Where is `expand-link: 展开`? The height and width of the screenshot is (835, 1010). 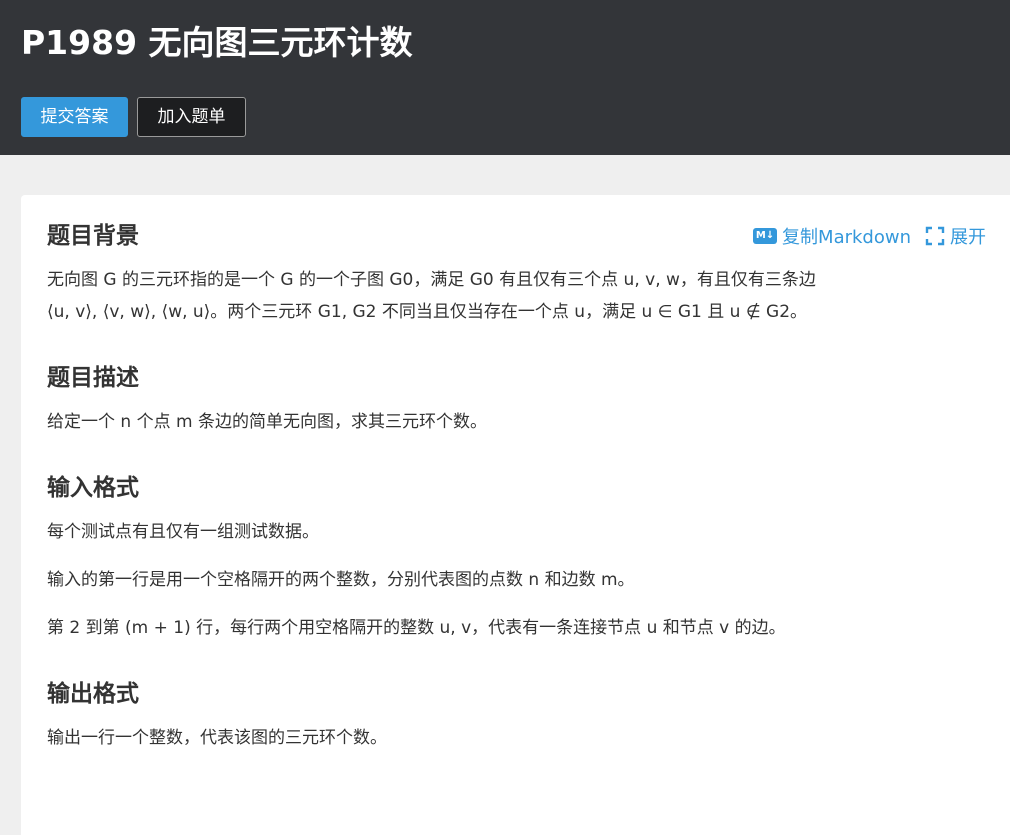 expand-link: 展开 is located at coordinates (955, 236).